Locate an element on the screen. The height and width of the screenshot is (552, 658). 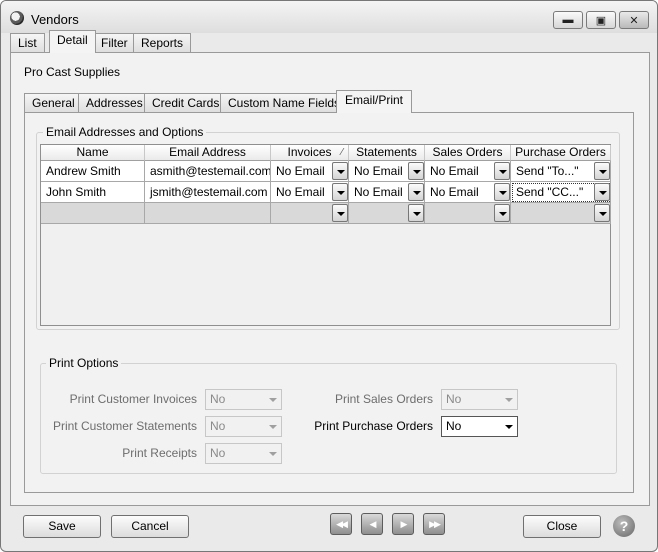
new-row-sales-orders-dropdown is located at coordinates (502, 213).